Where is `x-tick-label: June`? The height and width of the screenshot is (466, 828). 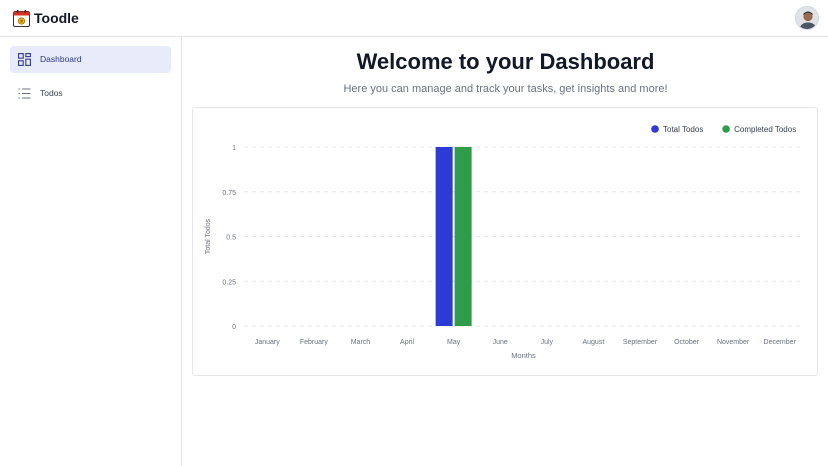 x-tick-label: June is located at coordinates (500, 342).